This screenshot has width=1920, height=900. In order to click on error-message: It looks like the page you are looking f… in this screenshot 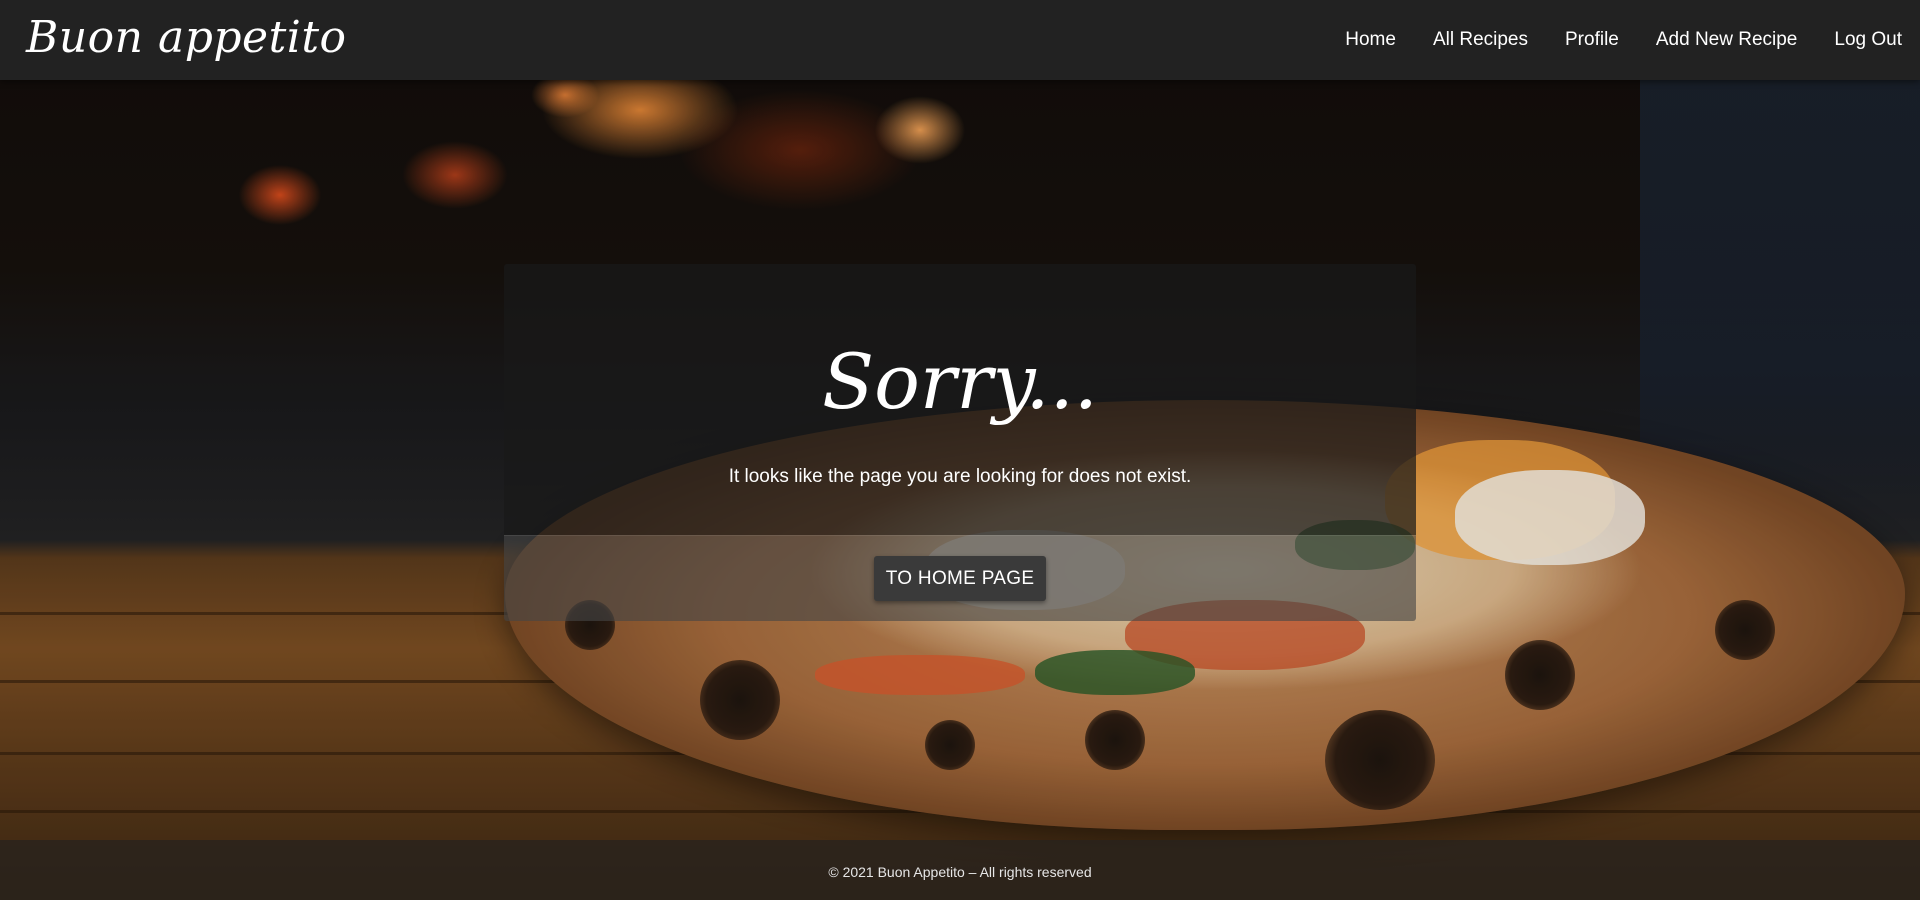, I will do `click(960, 476)`.